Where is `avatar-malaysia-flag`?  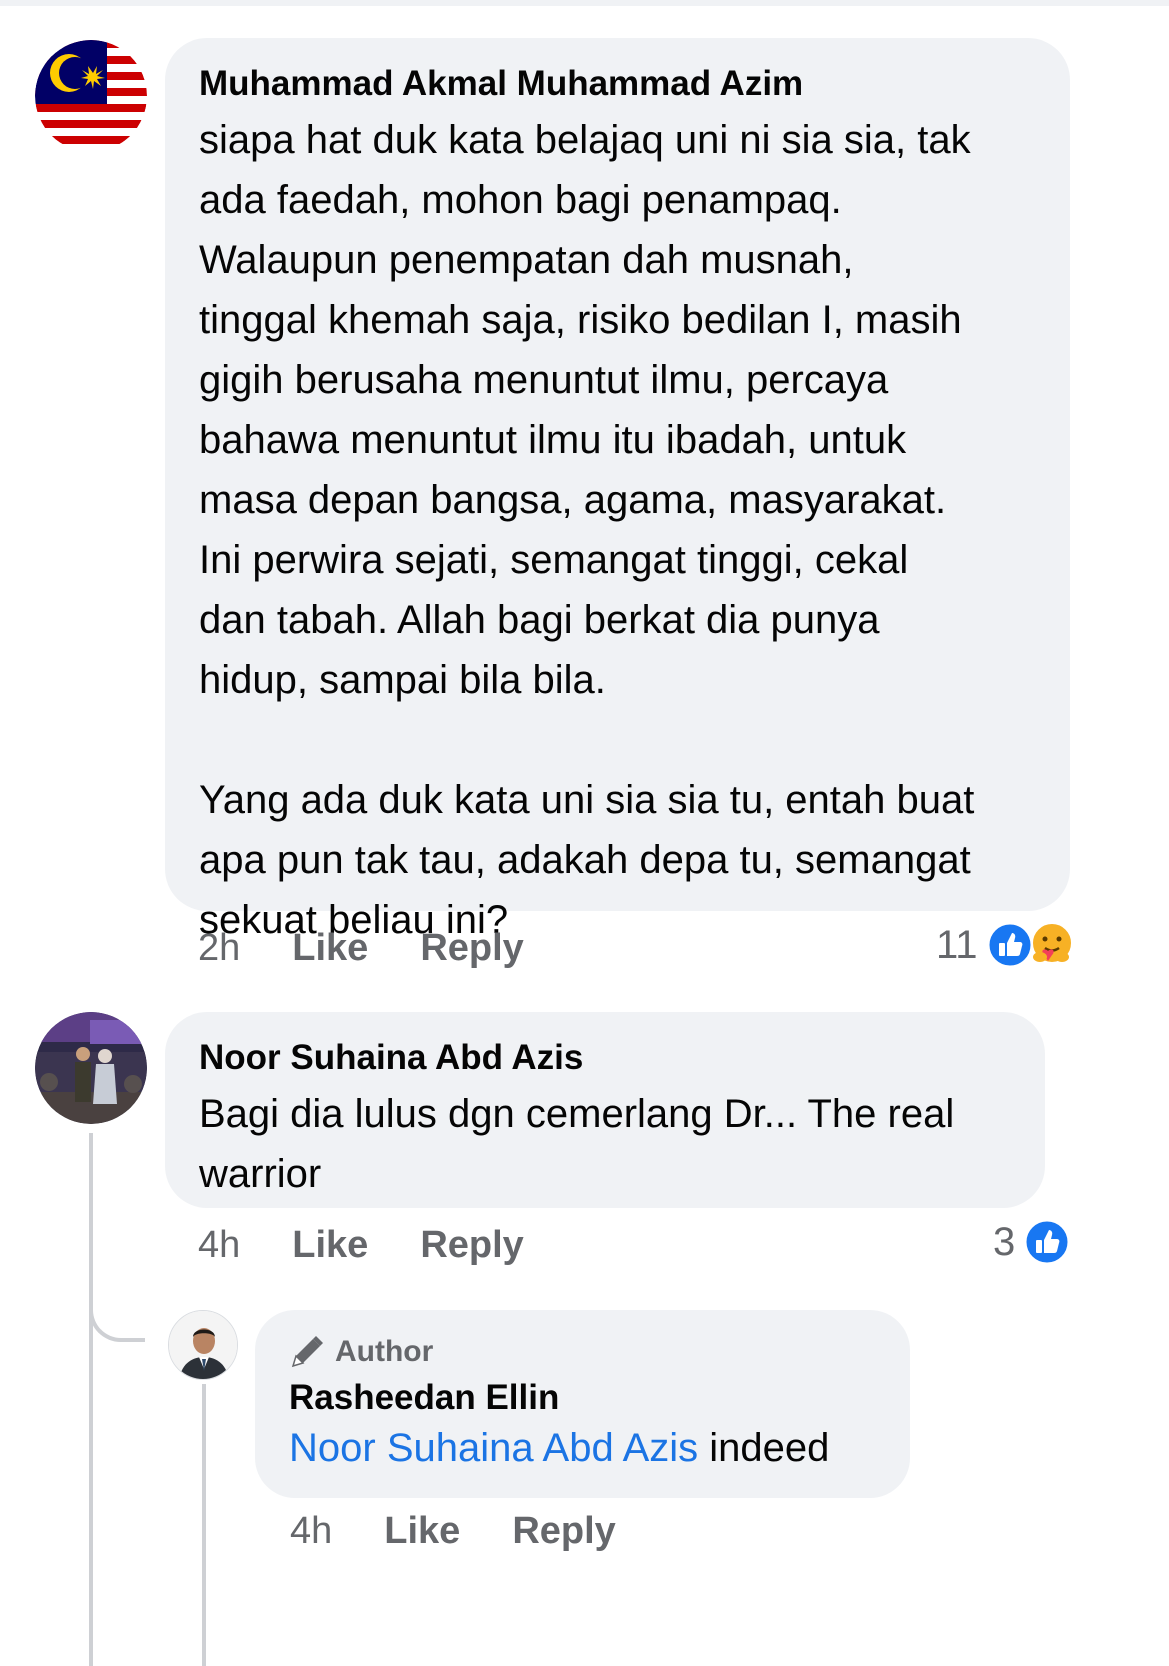 avatar-malaysia-flag is located at coordinates (91, 96).